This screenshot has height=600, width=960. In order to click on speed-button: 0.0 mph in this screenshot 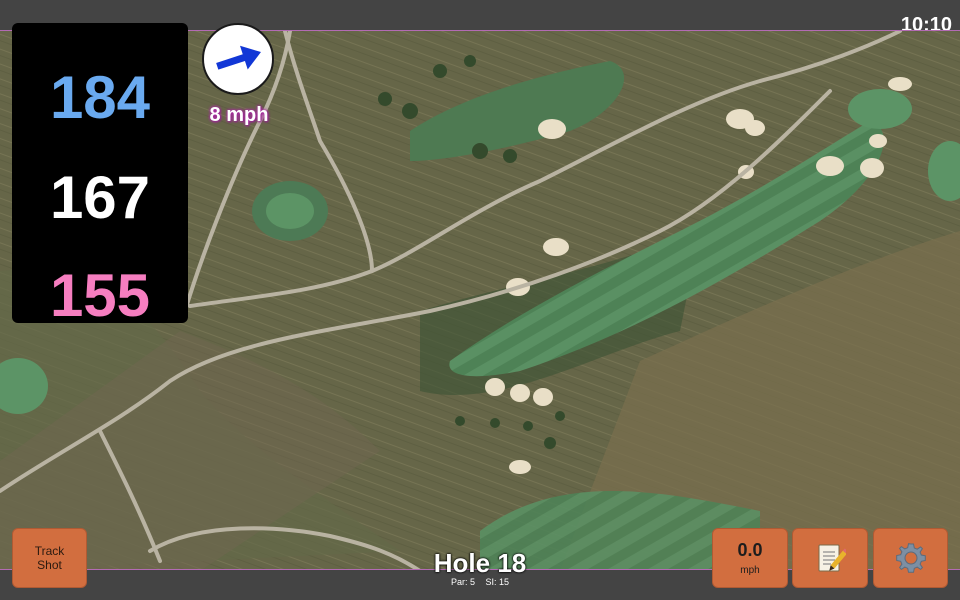, I will do `click(750, 558)`.